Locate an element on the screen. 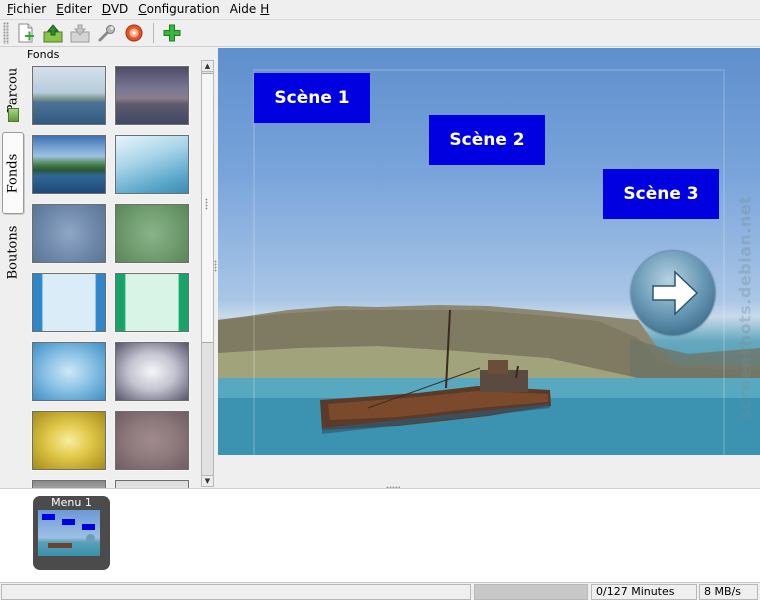 This screenshot has height=600, width=760. watermark: screenshots.debian.net is located at coordinates (745, 307).